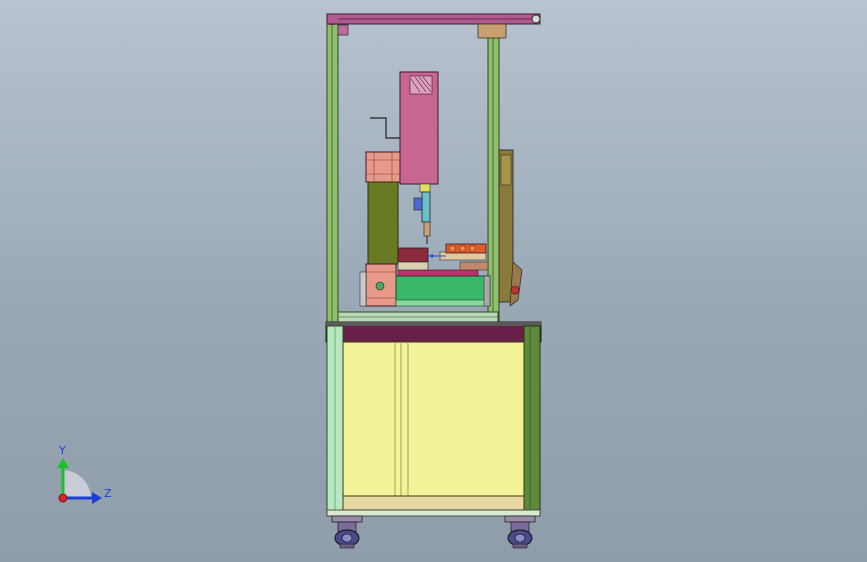  I want to click on triad-arc, so click(77, 484).